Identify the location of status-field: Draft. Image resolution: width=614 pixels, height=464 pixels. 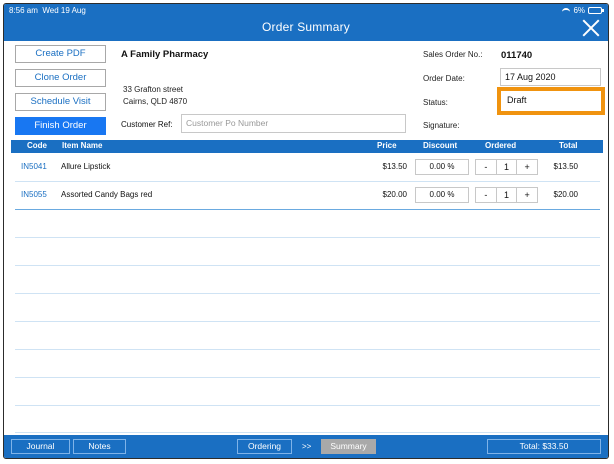
(551, 101).